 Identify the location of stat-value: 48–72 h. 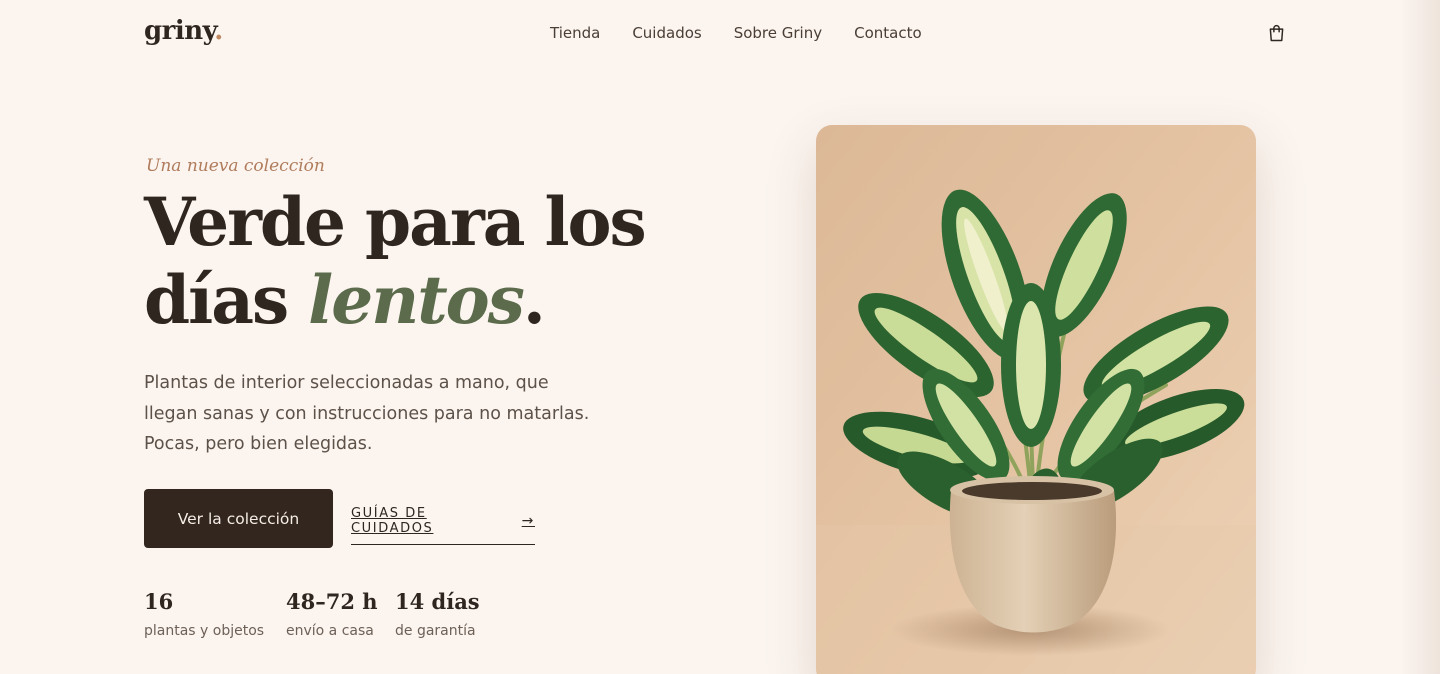
(332, 601).